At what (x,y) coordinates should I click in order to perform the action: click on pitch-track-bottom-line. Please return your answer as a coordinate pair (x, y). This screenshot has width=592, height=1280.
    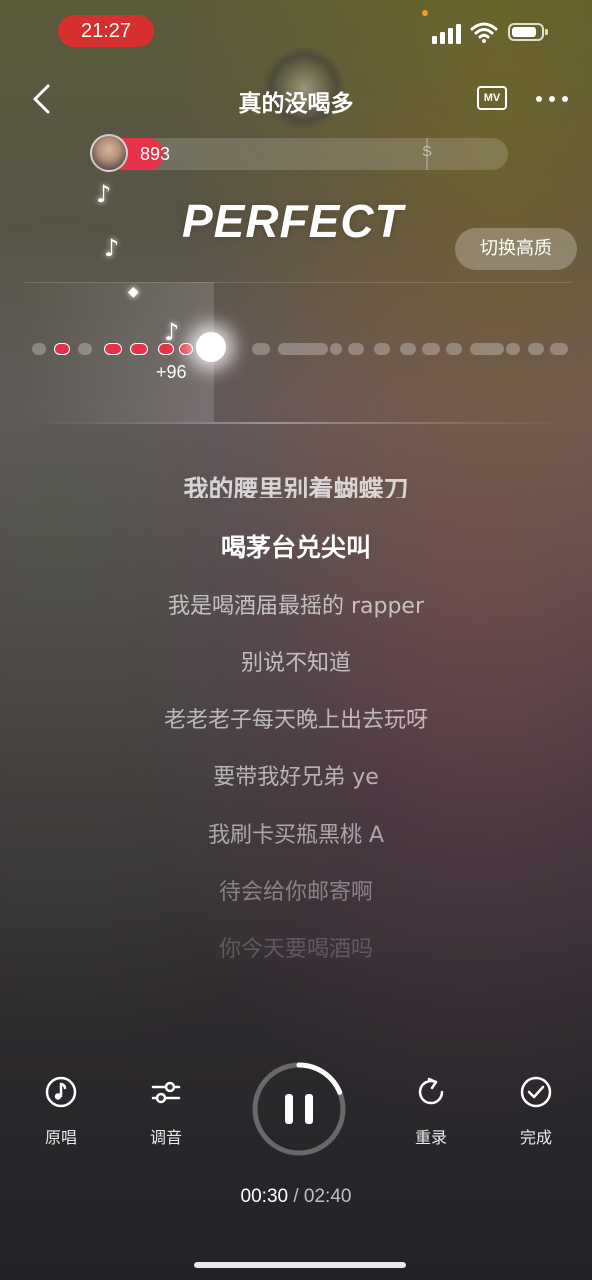
    Looking at the image, I should click on (298, 423).